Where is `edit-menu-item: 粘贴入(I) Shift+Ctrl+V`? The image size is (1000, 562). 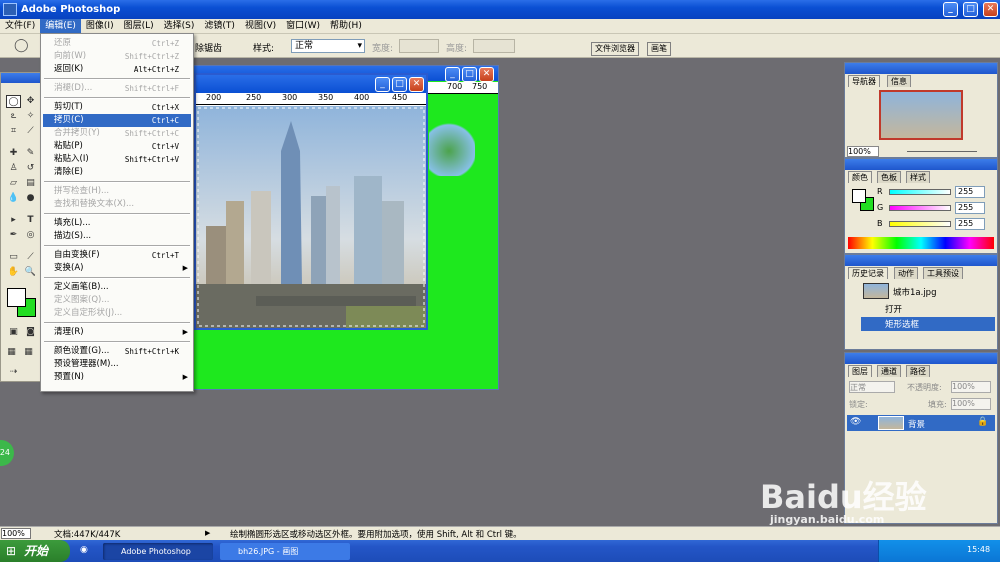
edit-menu-item: 粘贴入(I) Shift+Ctrl+V is located at coordinates (117, 159).